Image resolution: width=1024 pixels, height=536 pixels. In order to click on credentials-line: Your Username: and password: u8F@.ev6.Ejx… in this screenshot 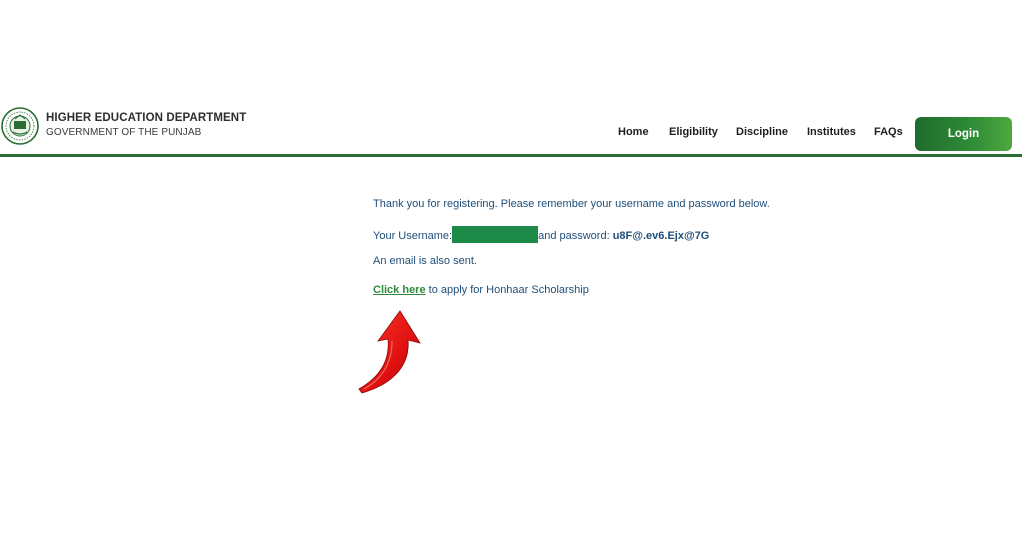, I will do `click(541, 234)`.